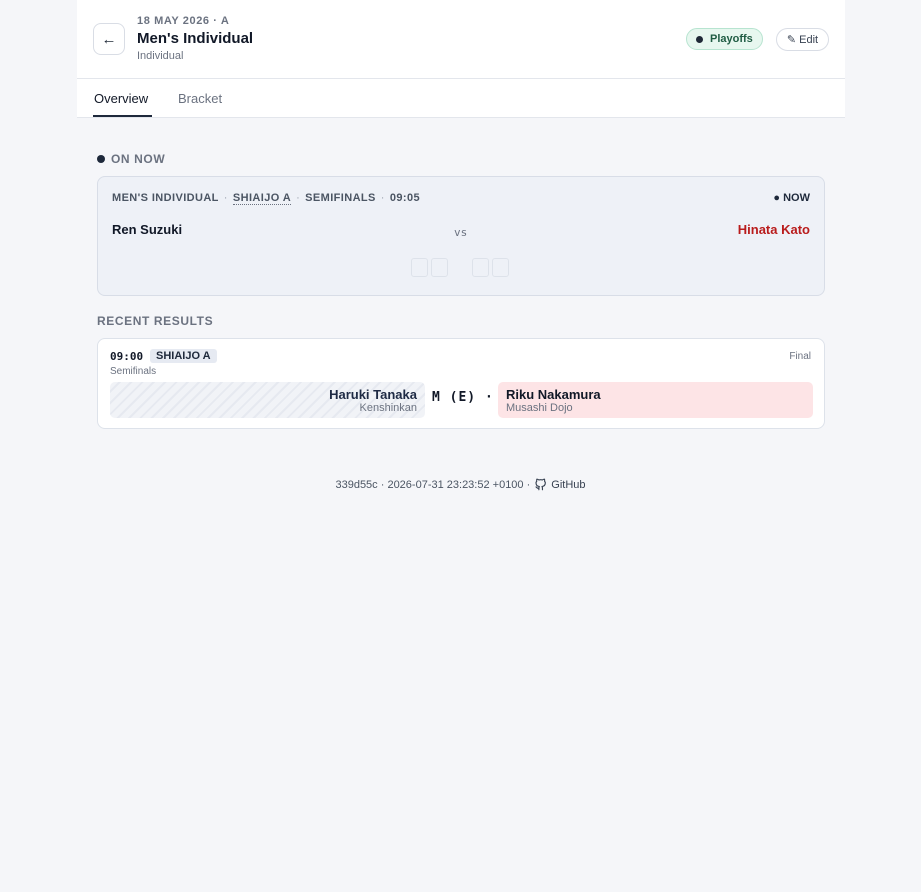 This screenshot has width=921, height=892. Describe the element at coordinates (200, 98) in the screenshot. I see `tab-bracket: Bracket` at that location.